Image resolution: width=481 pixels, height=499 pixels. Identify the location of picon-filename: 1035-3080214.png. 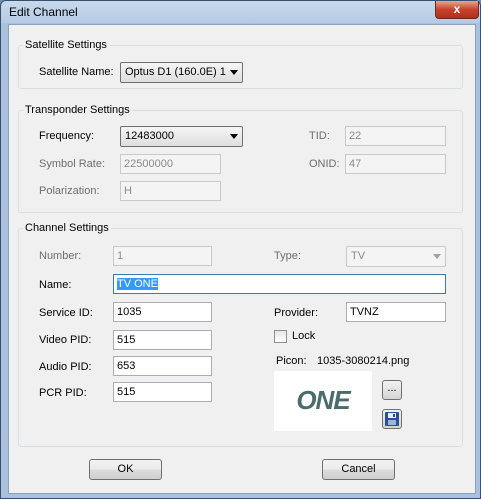
(363, 361).